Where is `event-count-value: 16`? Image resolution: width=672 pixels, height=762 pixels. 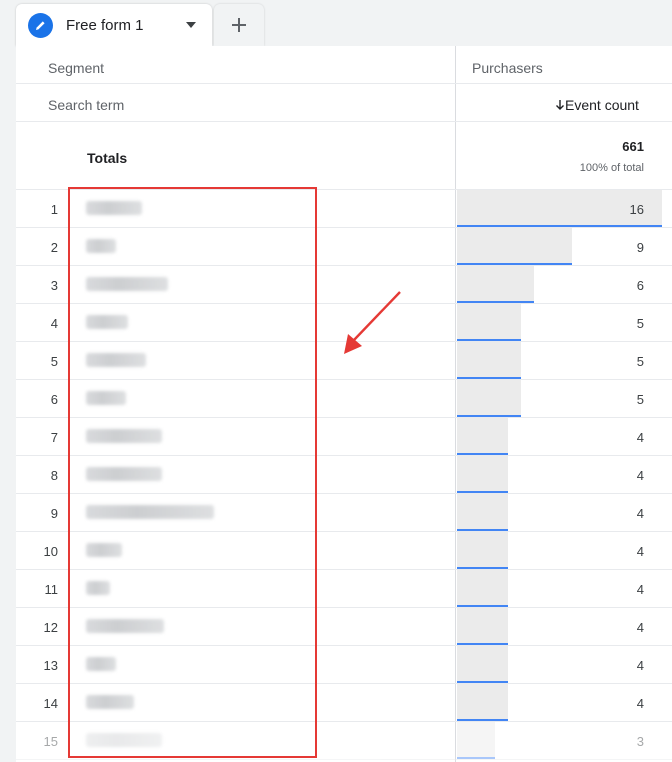
event-count-value: 16 is located at coordinates (636, 209).